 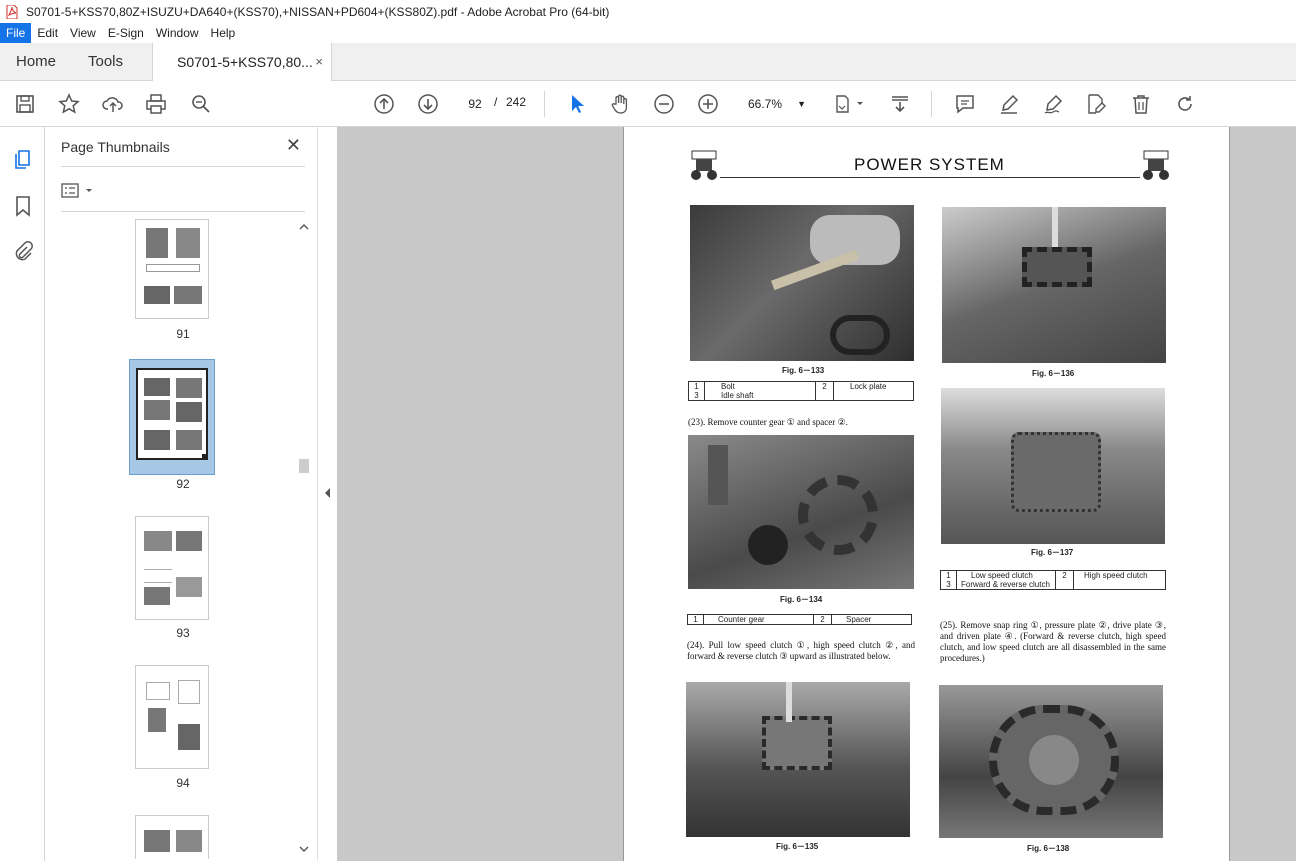 What do you see at coordinates (797, 846) in the screenshot?
I see `figure-caption: Fig. 6－135` at bounding box center [797, 846].